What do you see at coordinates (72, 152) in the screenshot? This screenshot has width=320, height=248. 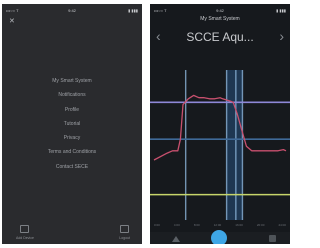 I see `menu-item-terms: Terms and Conditions` at bounding box center [72, 152].